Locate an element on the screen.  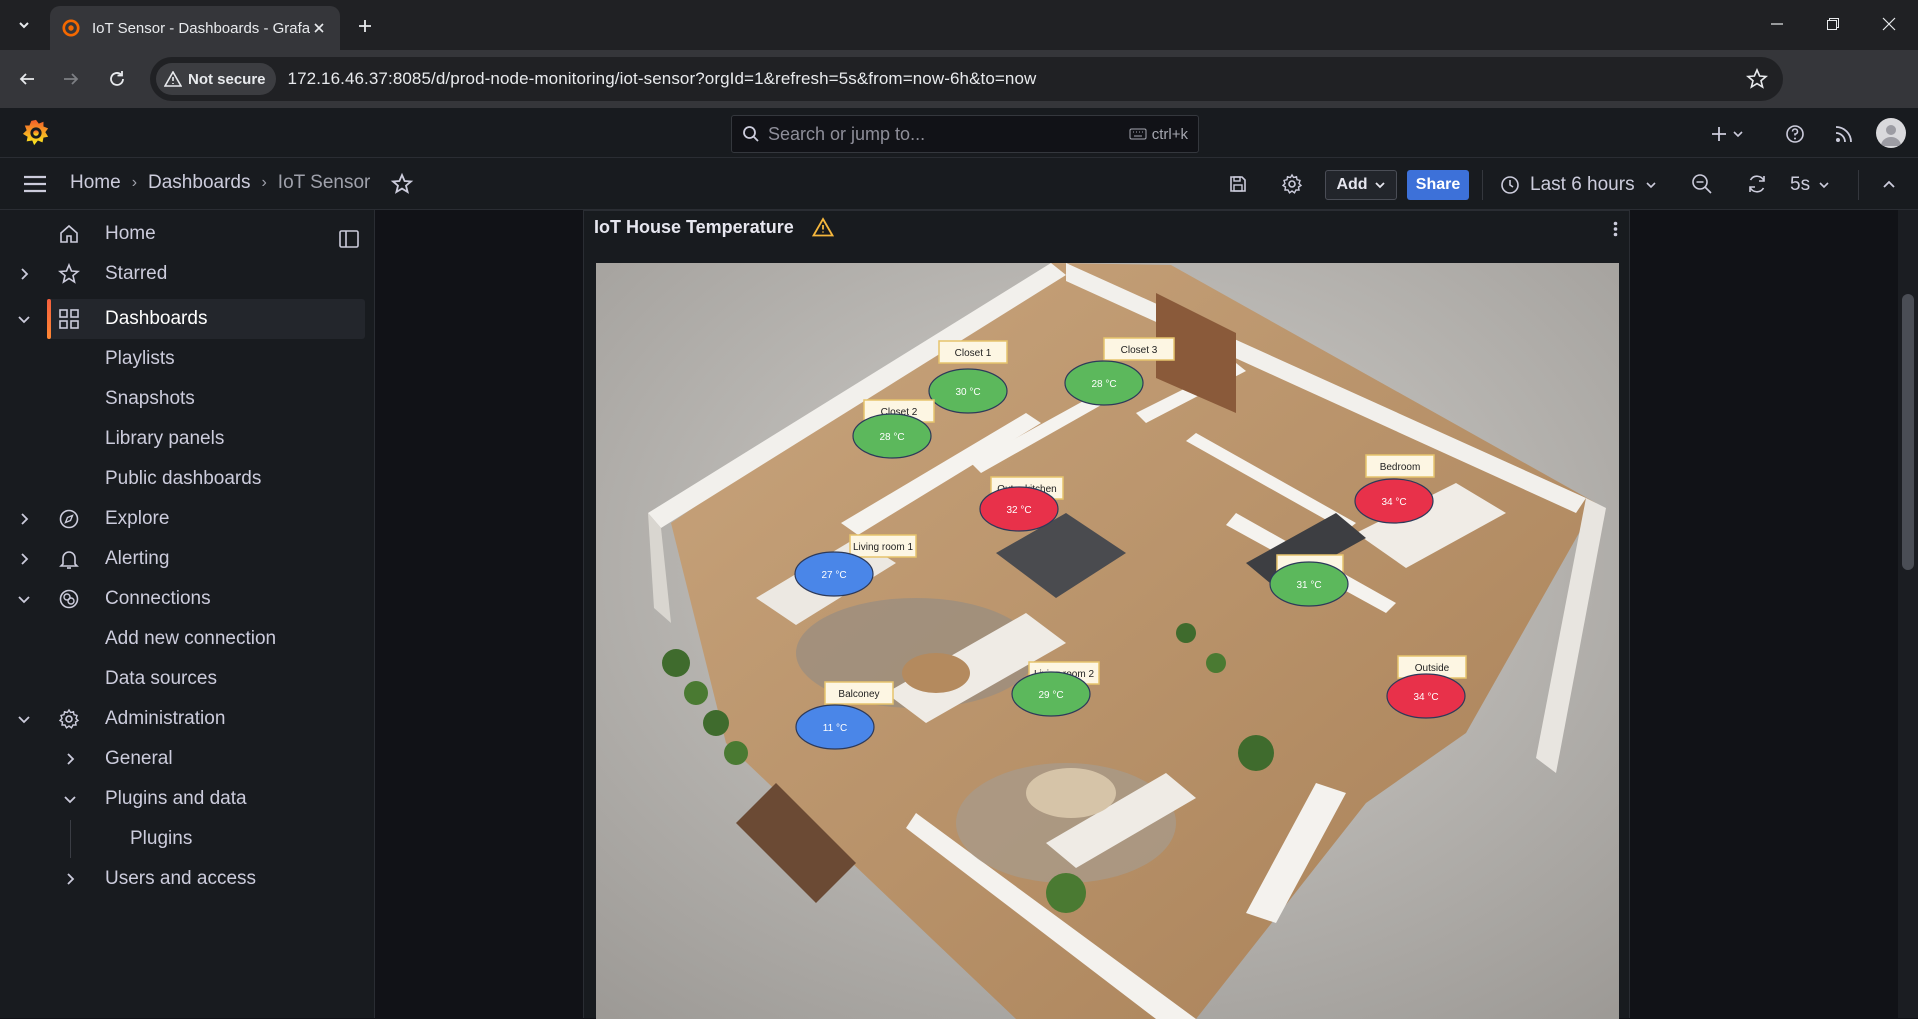
dashboard-settings-button is located at coordinates (1292, 184).